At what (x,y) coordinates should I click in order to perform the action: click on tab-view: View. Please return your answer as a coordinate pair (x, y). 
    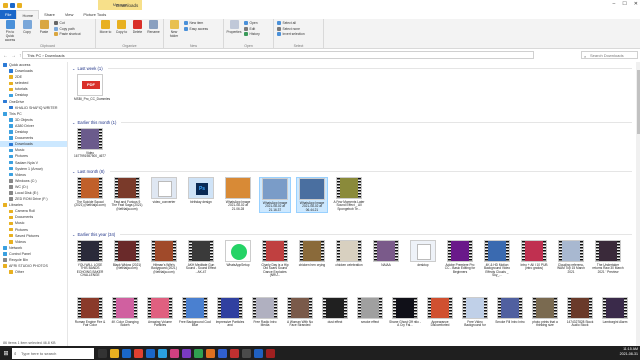
    Looking at the image, I should click on (69, 14).